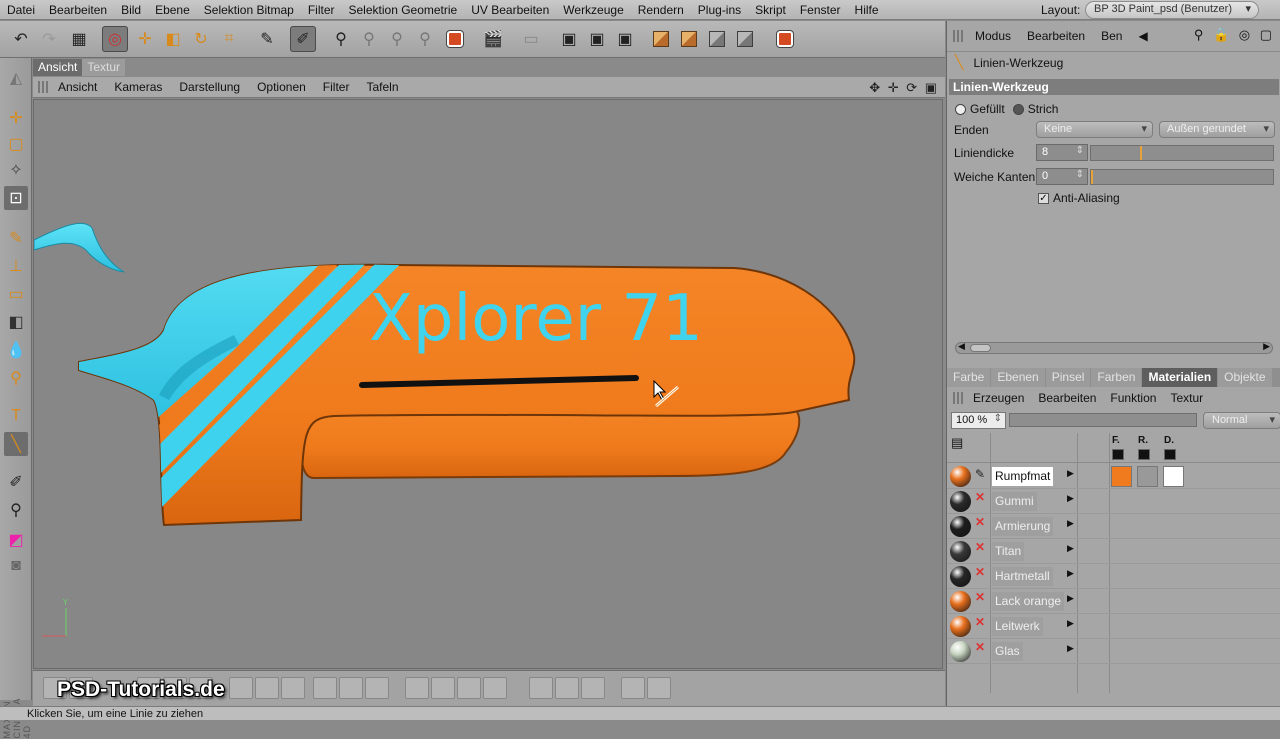 The image size is (1280, 739). What do you see at coordinates (341, 87) in the screenshot?
I see `viewport-menu-filter: Filter` at bounding box center [341, 87].